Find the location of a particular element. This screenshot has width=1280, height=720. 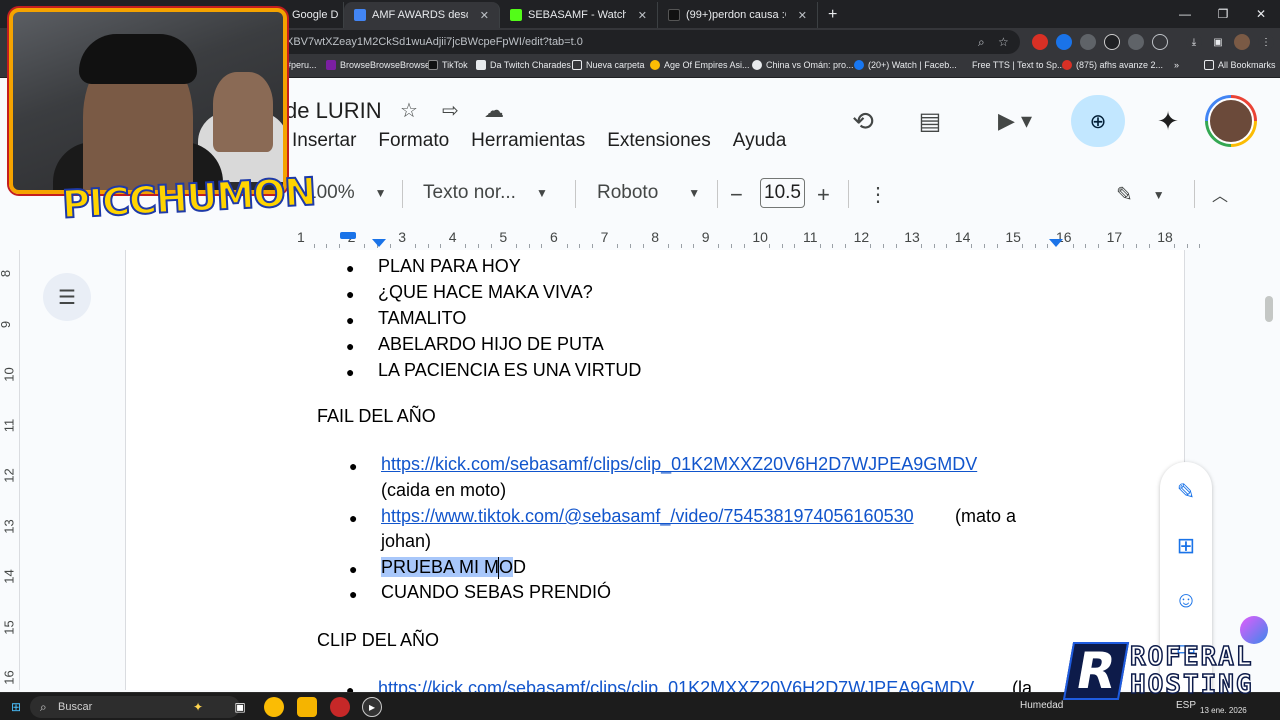

new-tab-button: + is located at coordinates (832, 15).